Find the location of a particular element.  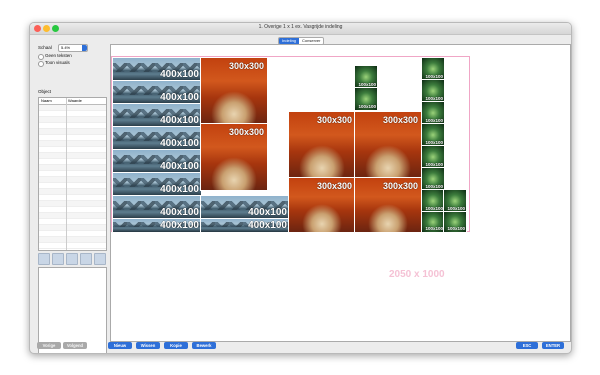

align-top-icon is located at coordinates (72, 259).